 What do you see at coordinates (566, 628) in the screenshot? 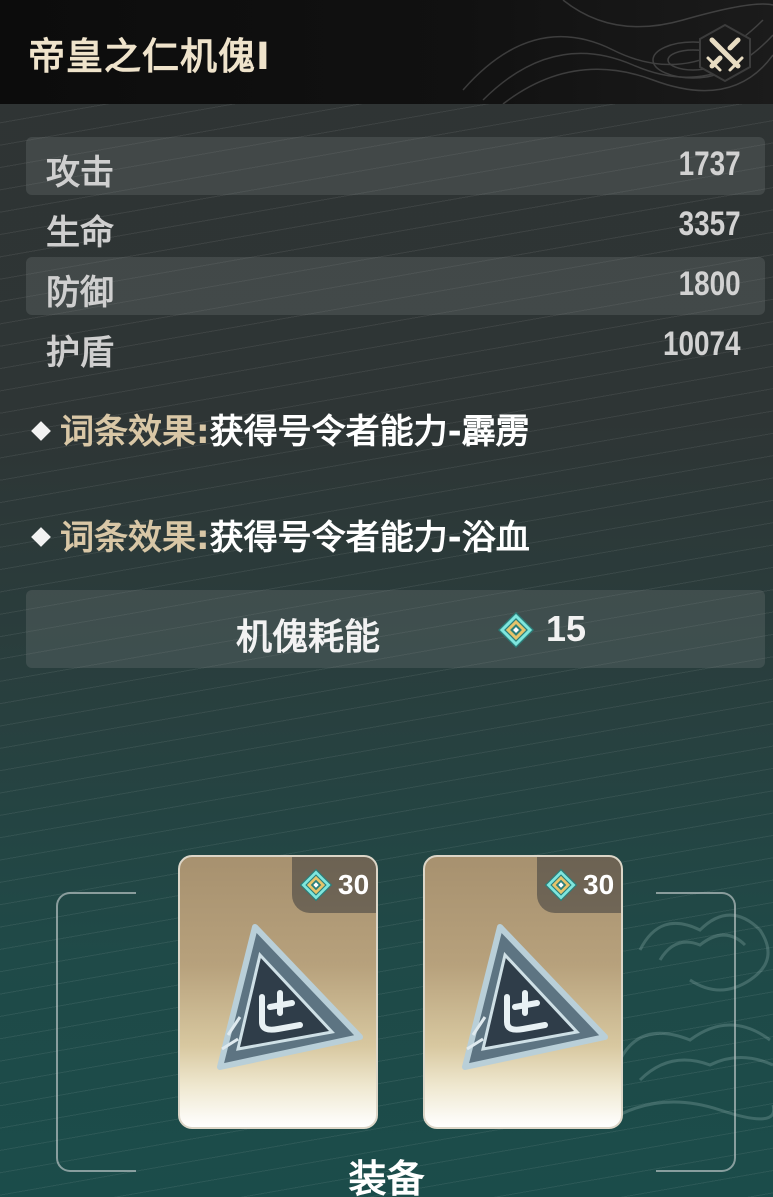
I see `energy-cost-value: 15` at bounding box center [566, 628].